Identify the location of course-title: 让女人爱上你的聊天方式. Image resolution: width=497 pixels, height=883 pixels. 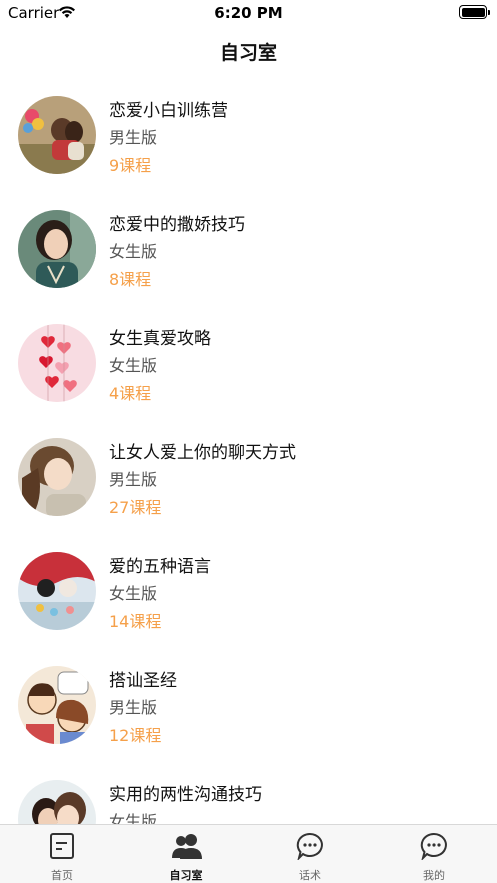
(202, 453).